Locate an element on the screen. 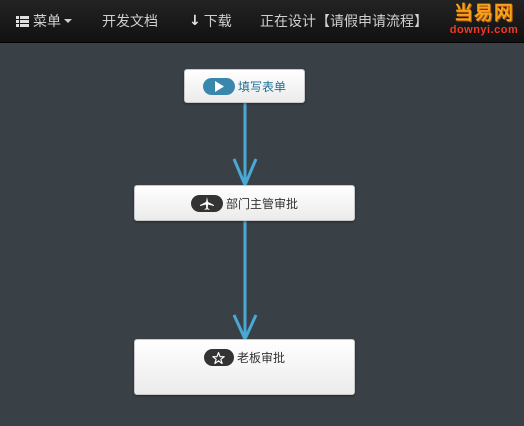 The height and width of the screenshot is (426, 524). logo-cn-text: 当易网 is located at coordinates (483, 13).